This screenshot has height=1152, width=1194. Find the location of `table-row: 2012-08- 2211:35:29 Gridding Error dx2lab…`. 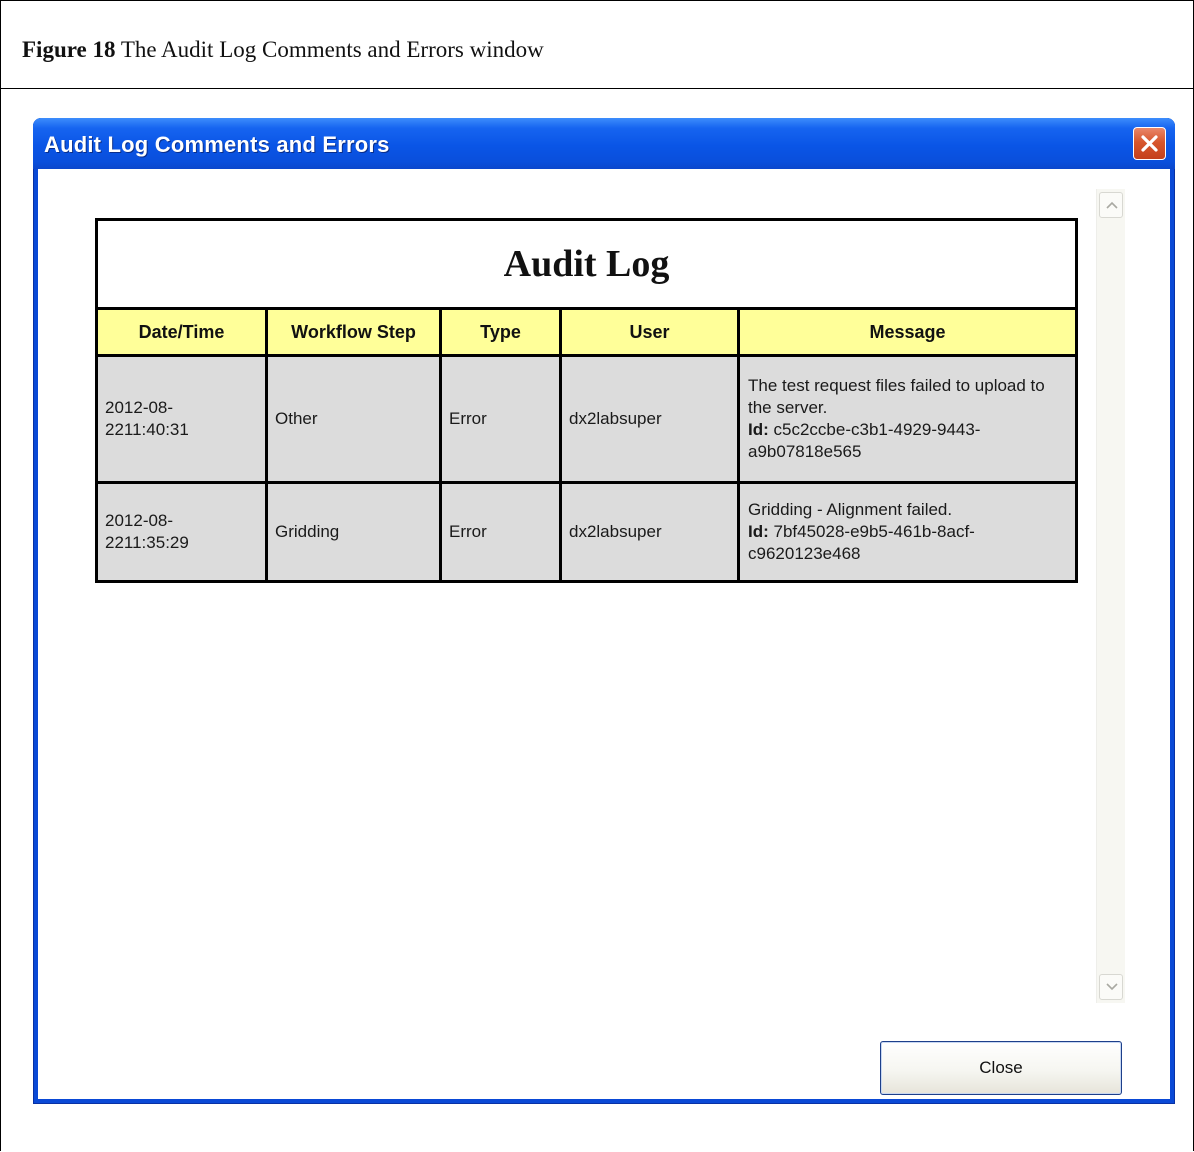

table-row: 2012-08- 2211:35:29 Gridding Error dx2lab… is located at coordinates (587, 532).